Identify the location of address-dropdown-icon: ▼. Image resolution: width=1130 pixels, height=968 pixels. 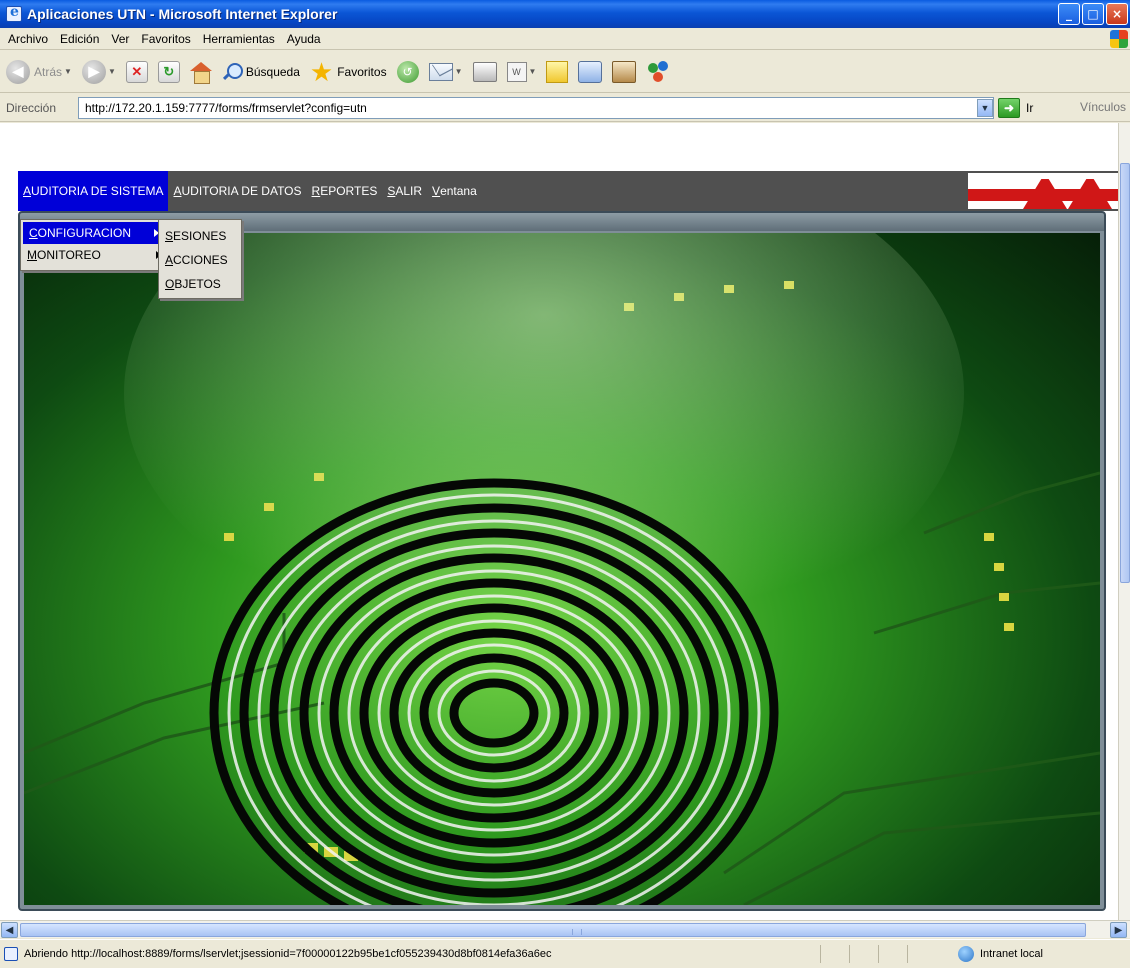
(985, 108).